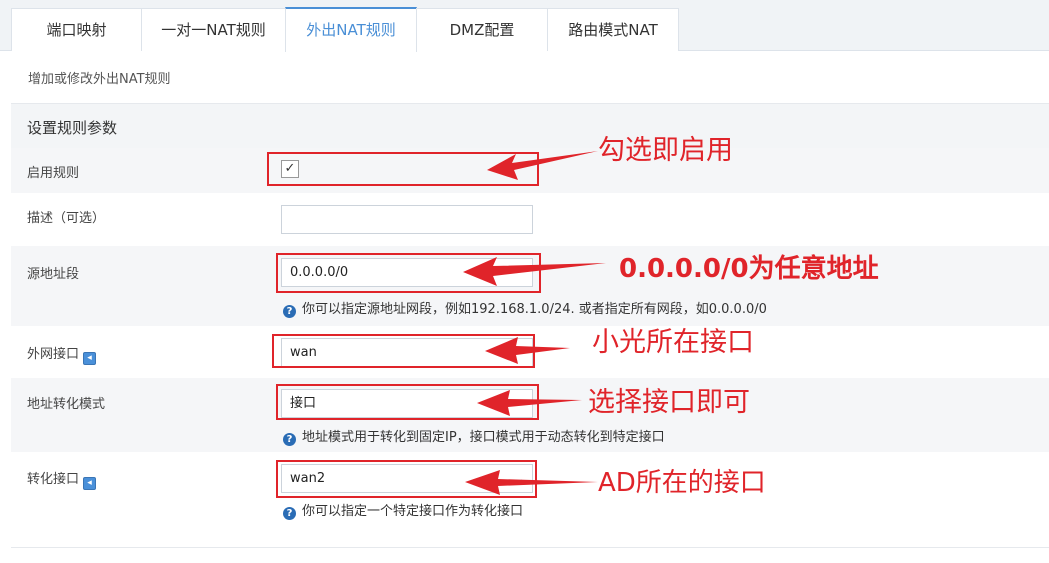  What do you see at coordinates (673, 342) in the screenshot?
I see `annotation-wan: 小光所在接口` at bounding box center [673, 342].